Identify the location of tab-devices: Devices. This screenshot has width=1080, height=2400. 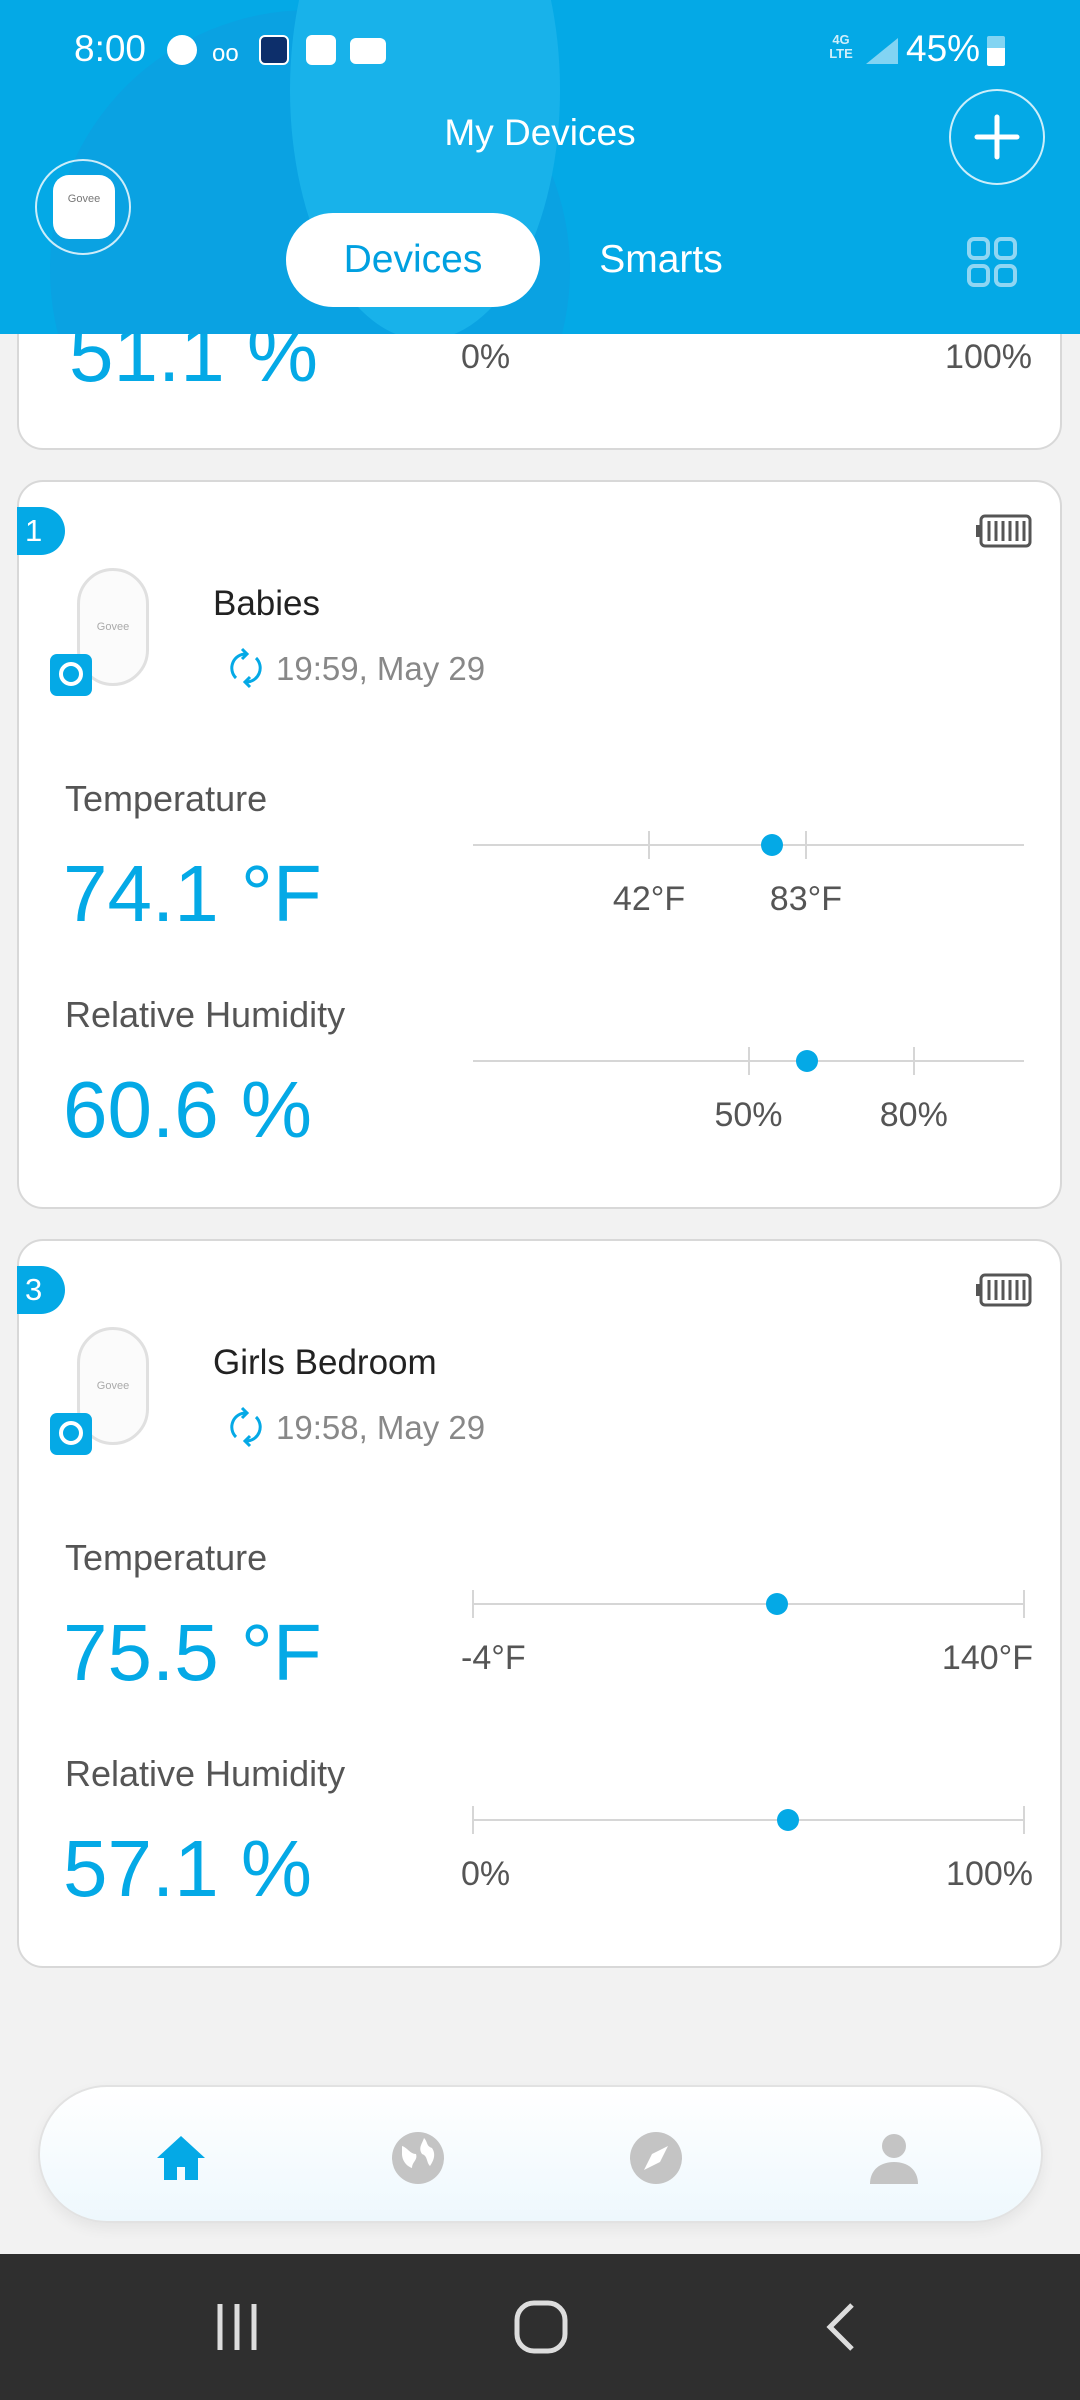
(413, 260).